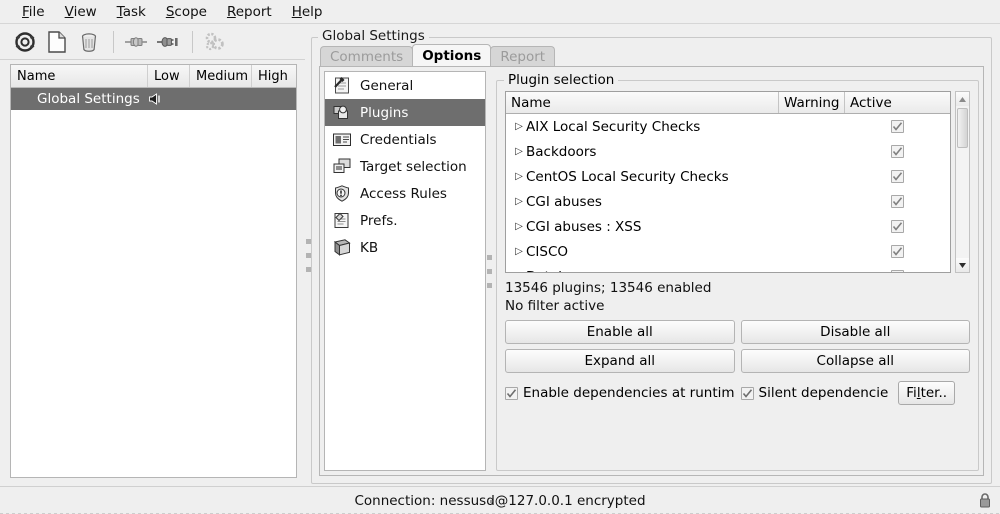  I want to click on disconnect-plug-icon, so click(168, 42).